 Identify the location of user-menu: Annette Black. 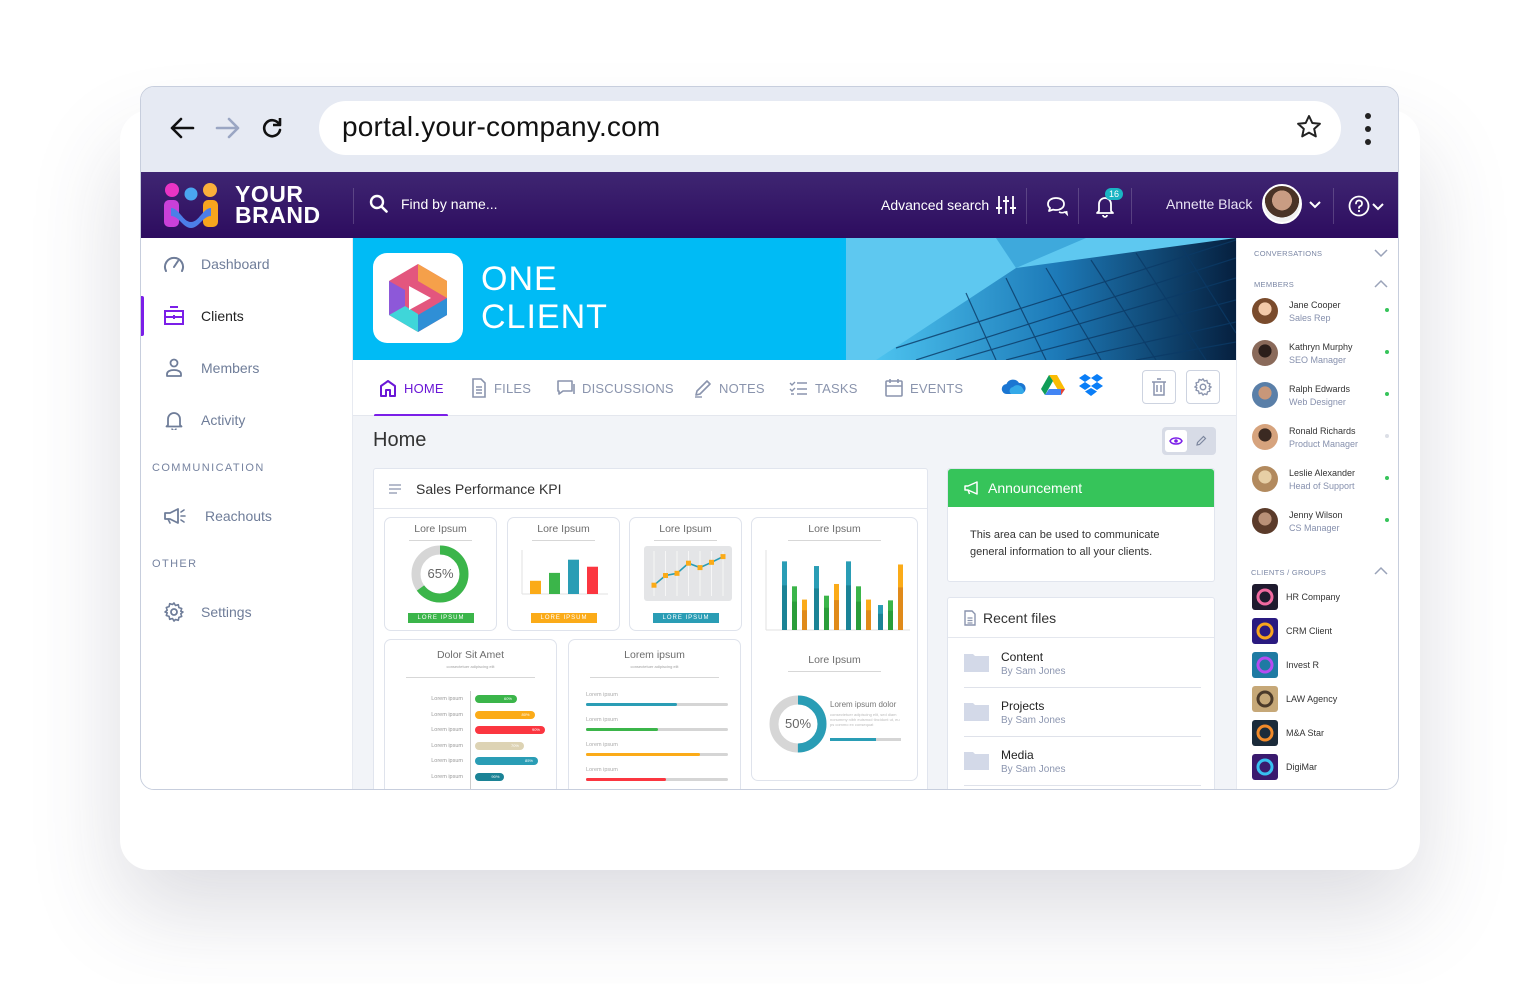
(1244, 204).